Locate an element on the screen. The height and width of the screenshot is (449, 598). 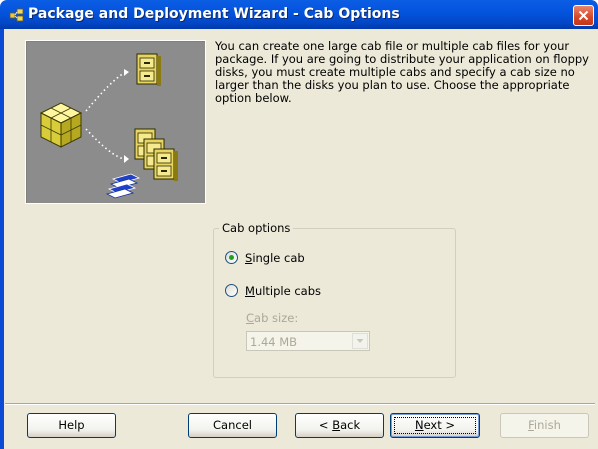
cab-size-value: 1.44 MB is located at coordinates (274, 342).